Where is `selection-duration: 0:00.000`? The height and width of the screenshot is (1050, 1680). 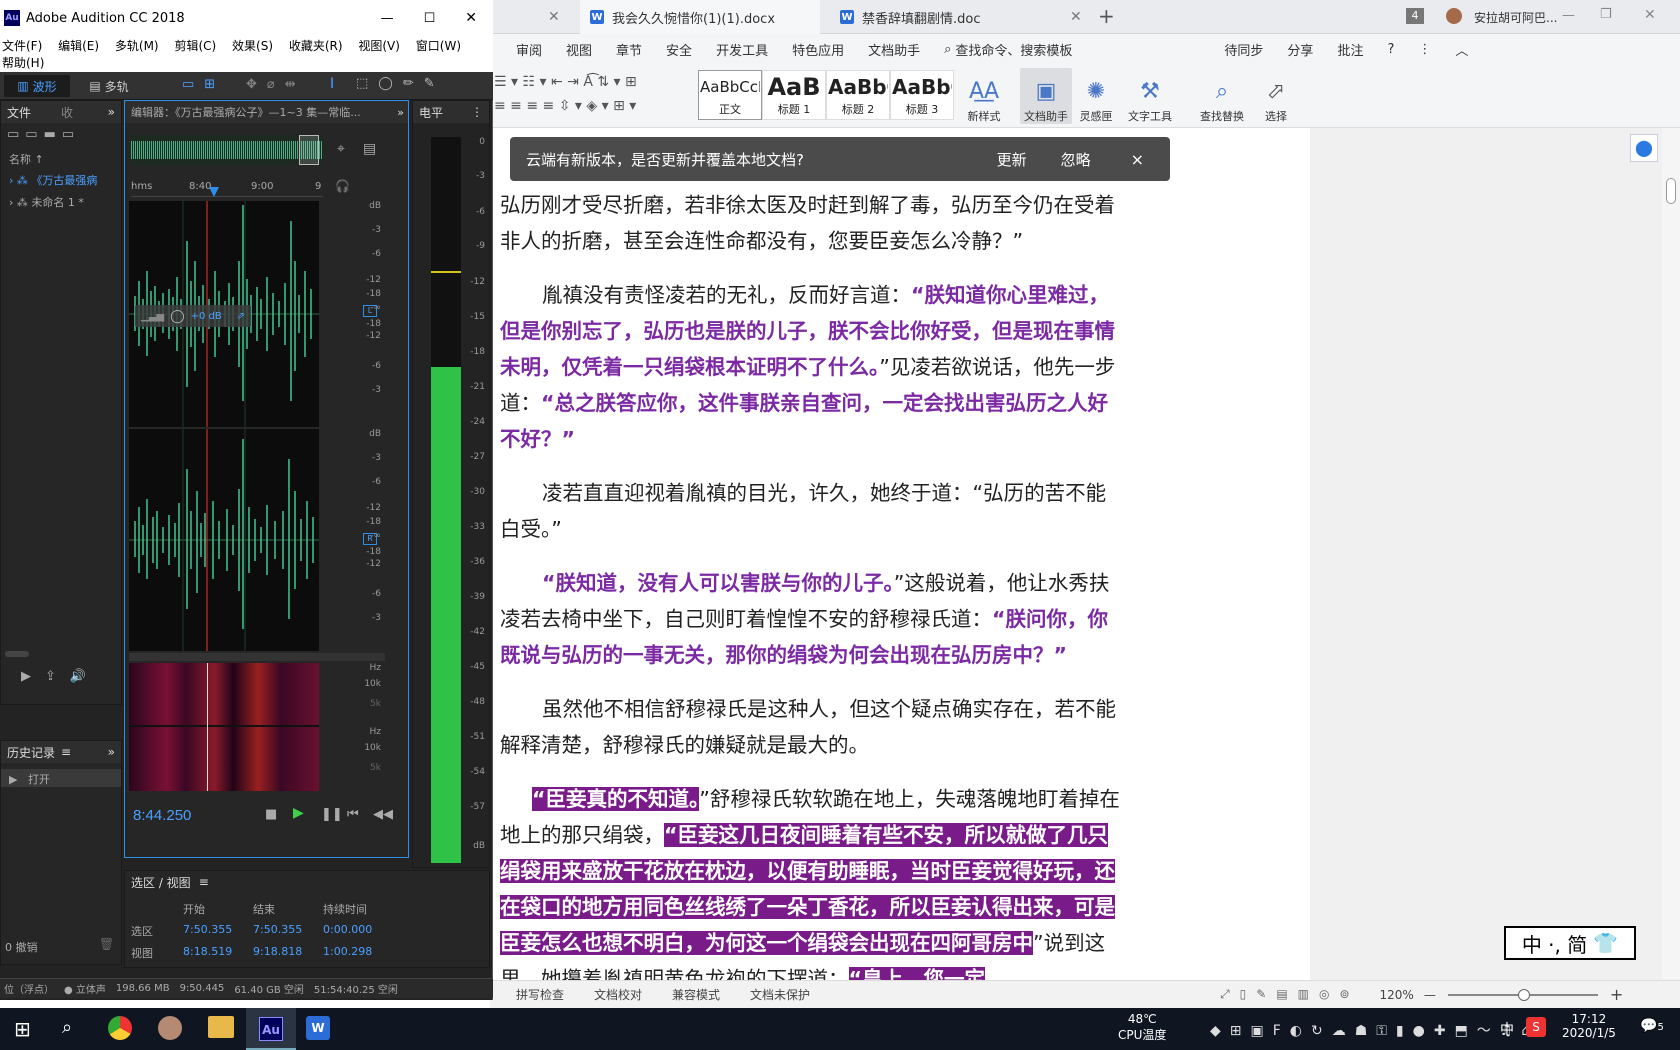
selection-duration: 0:00.000 is located at coordinates (347, 929).